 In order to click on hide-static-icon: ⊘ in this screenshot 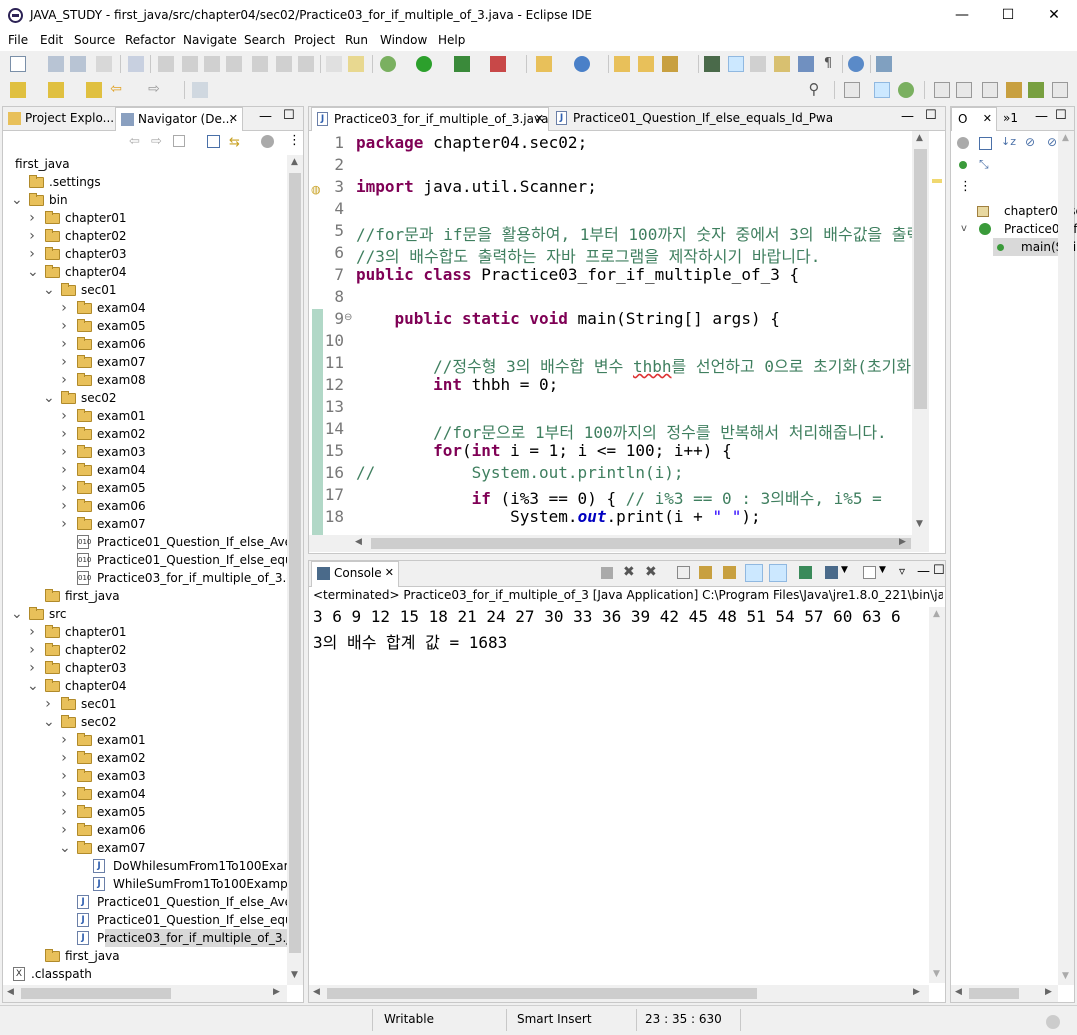, I will do `click(1030, 142)`.